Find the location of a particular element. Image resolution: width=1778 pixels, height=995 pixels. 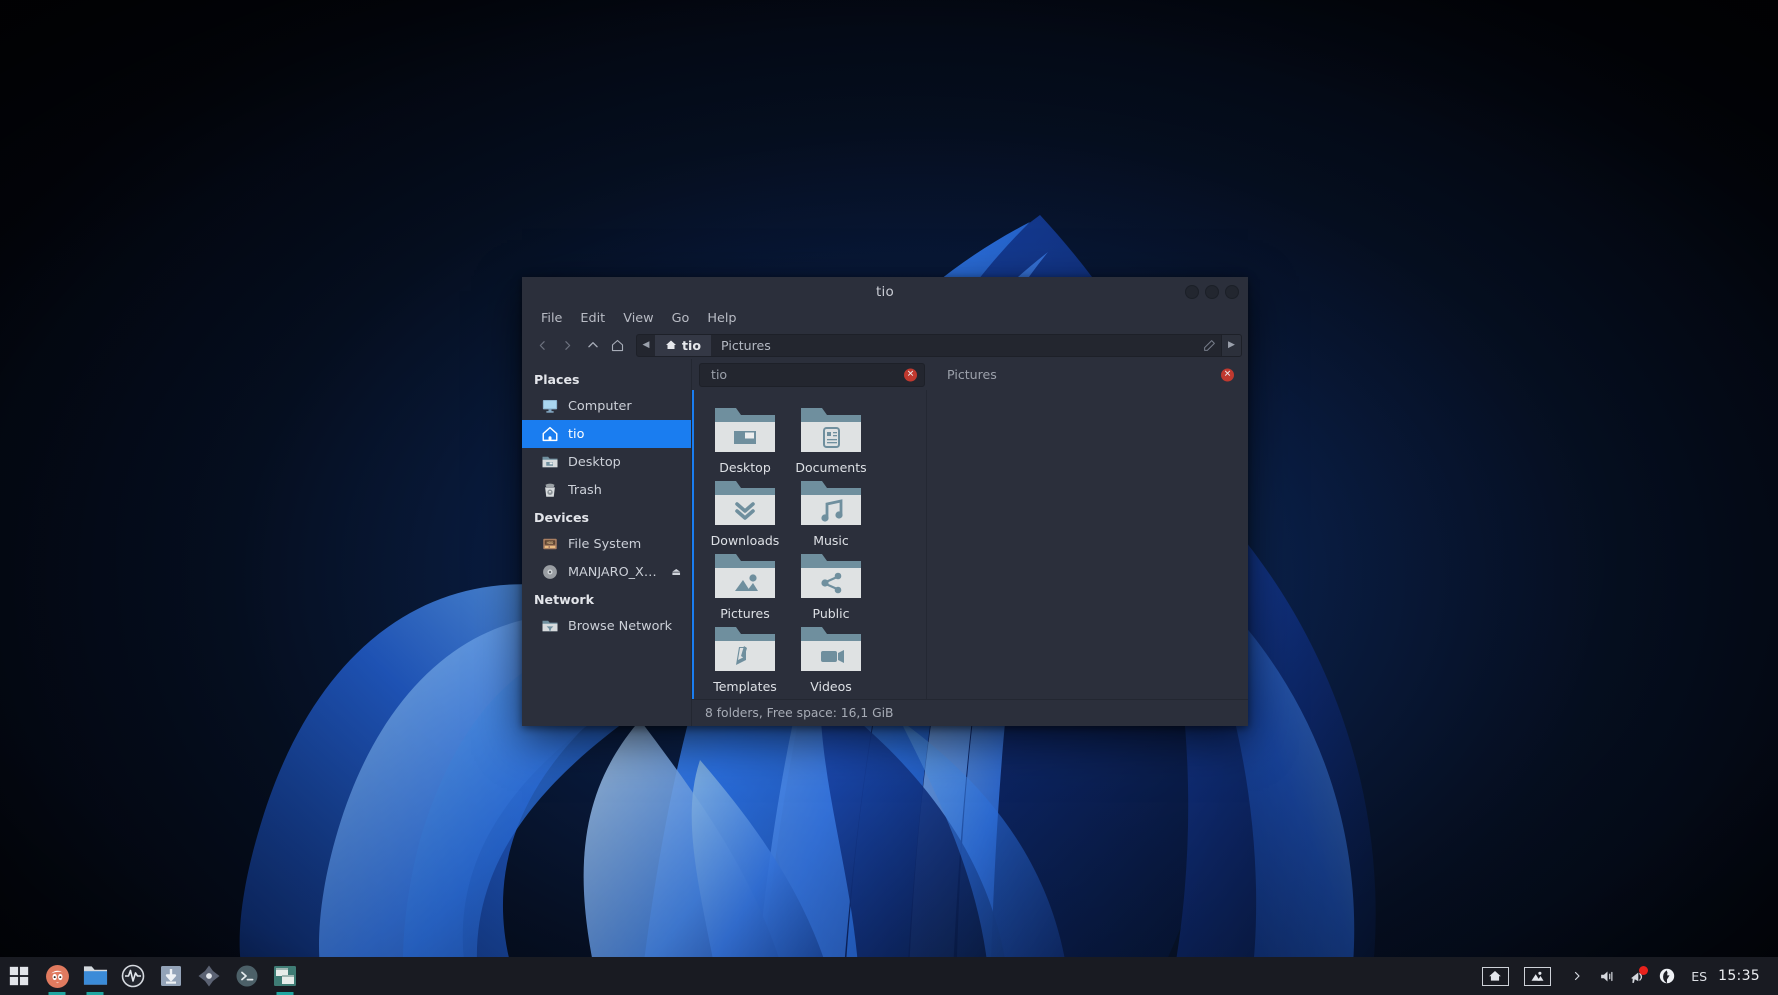

breadcrumb-pictures: Pictures is located at coordinates (746, 345).